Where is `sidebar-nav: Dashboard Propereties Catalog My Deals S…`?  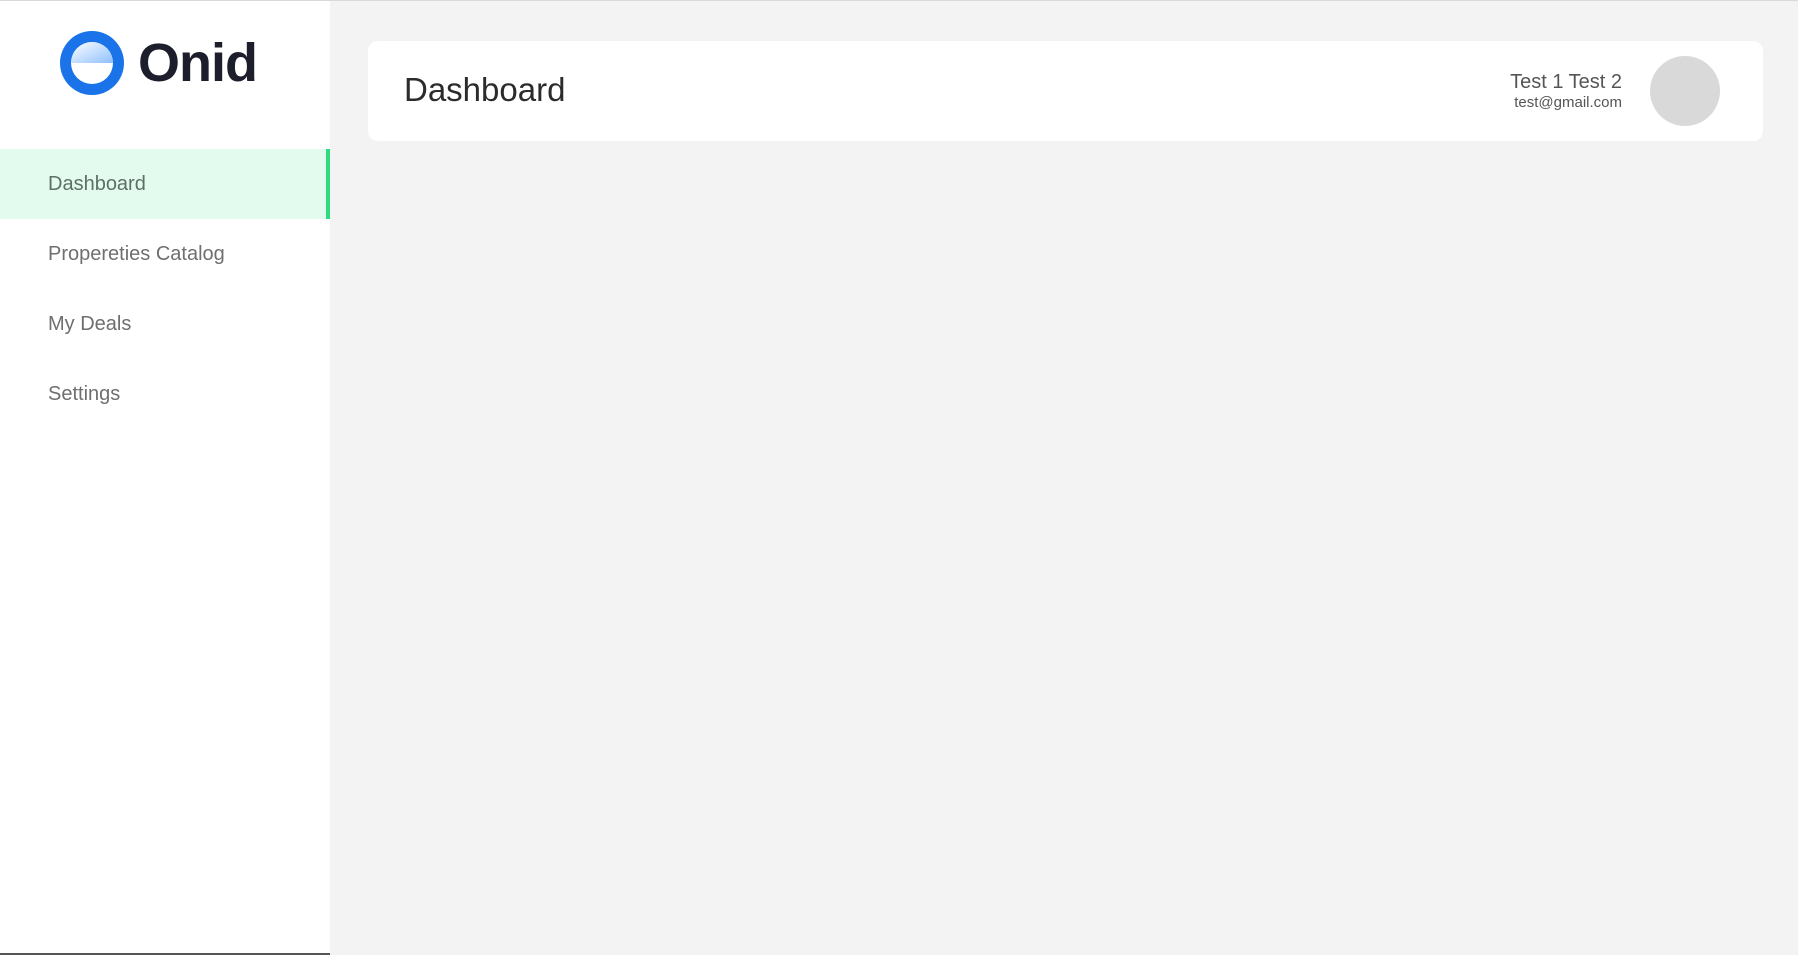
sidebar-nav: Dashboard Propereties Catalog My Deals S… is located at coordinates (165, 289).